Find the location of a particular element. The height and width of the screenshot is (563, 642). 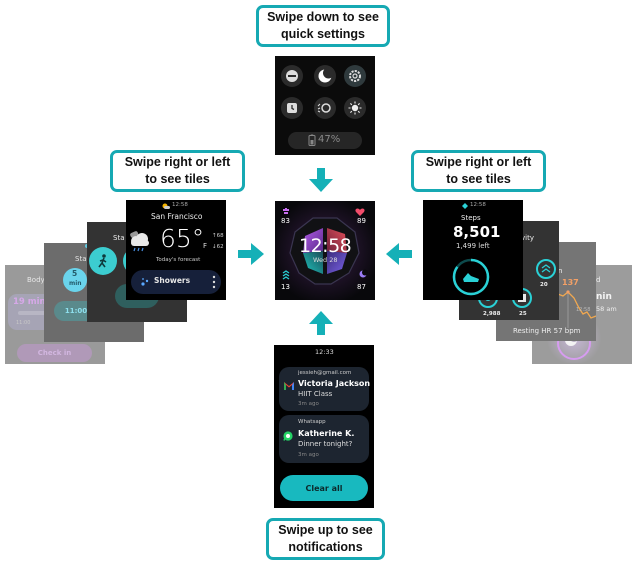

stat-bottom-left: 13 is located at coordinates (285, 287).